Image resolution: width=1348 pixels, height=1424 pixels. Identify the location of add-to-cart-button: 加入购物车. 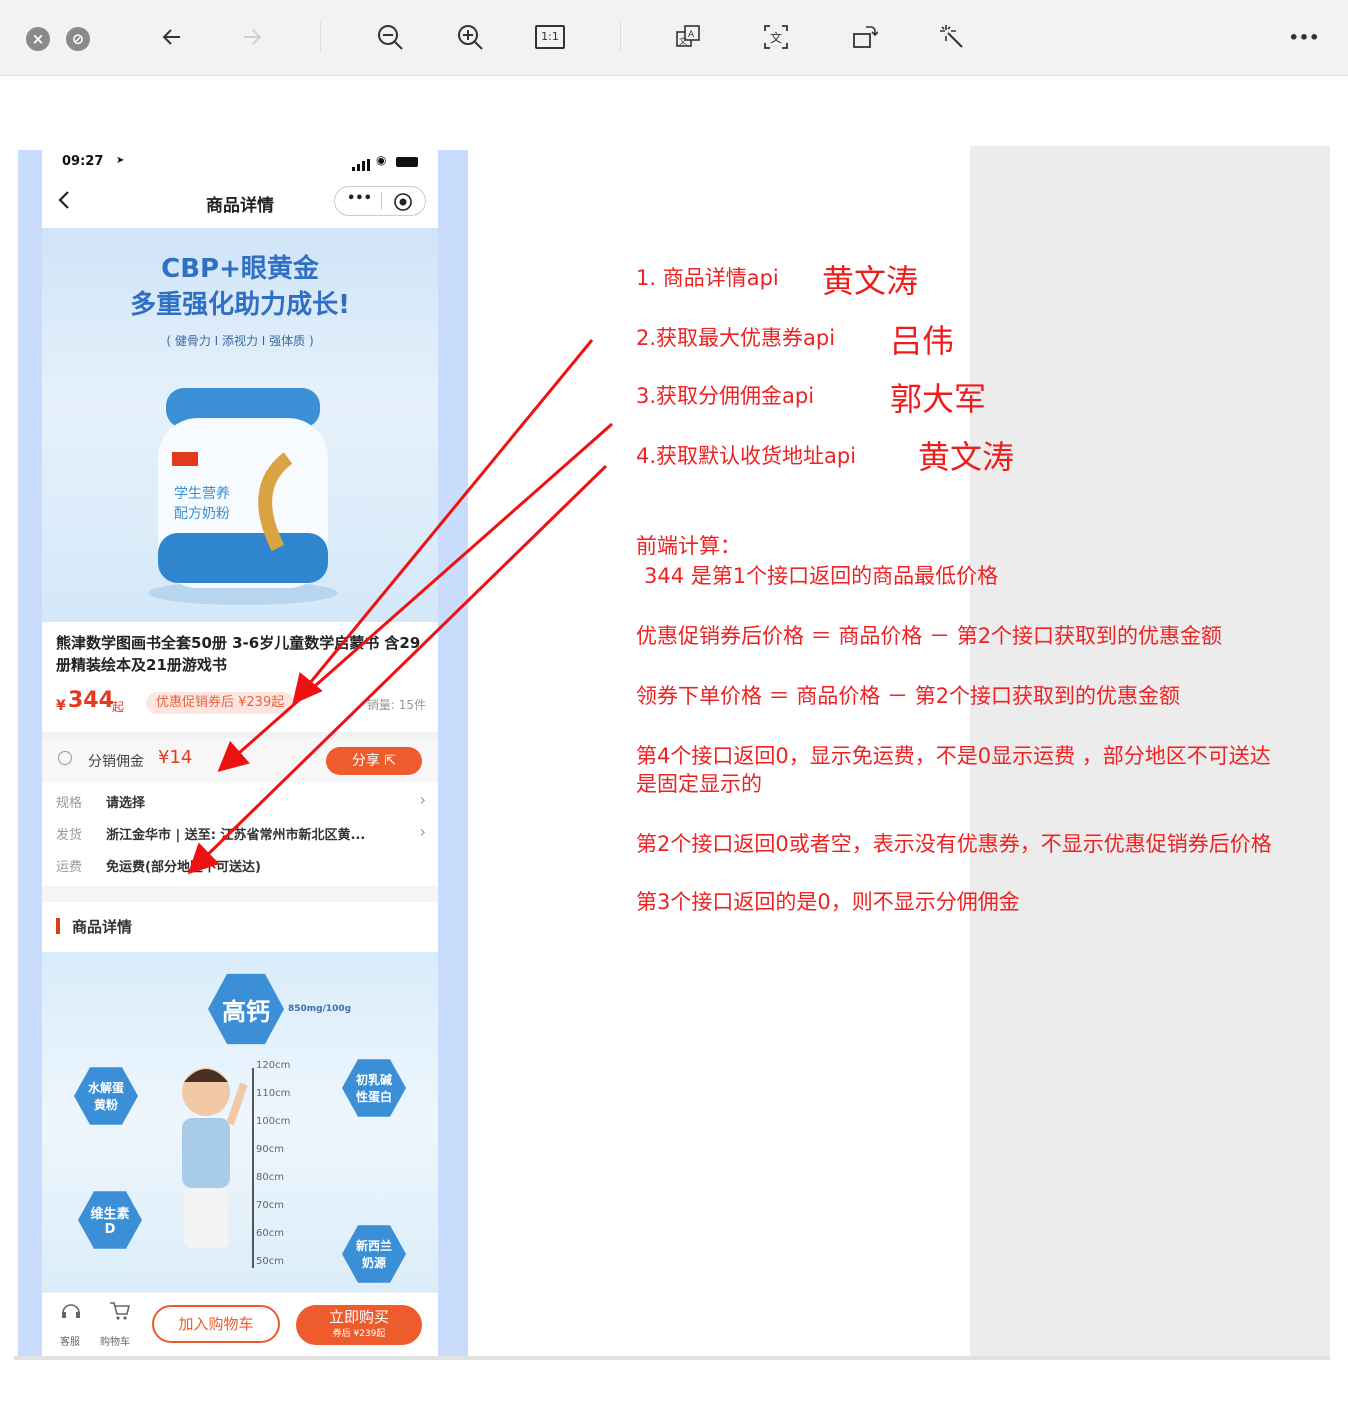
(216, 1324).